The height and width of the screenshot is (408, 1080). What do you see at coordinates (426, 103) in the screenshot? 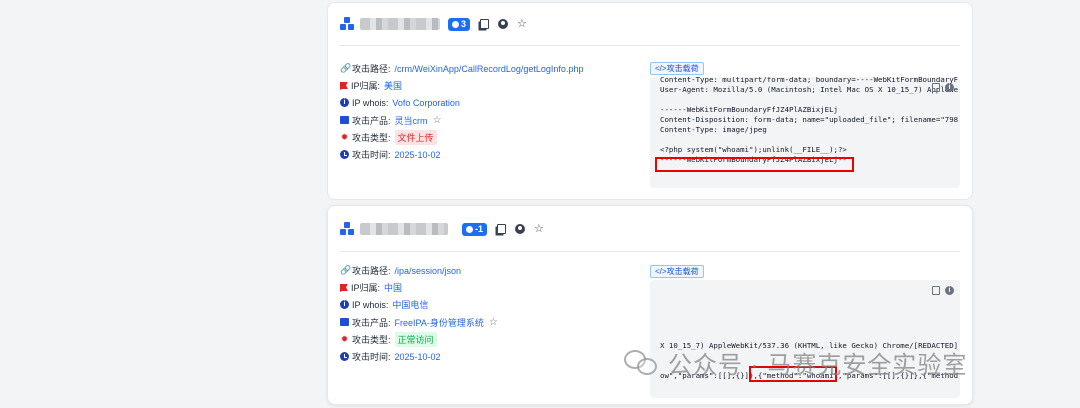
I see `whois-value: Vofo Corporation` at bounding box center [426, 103].